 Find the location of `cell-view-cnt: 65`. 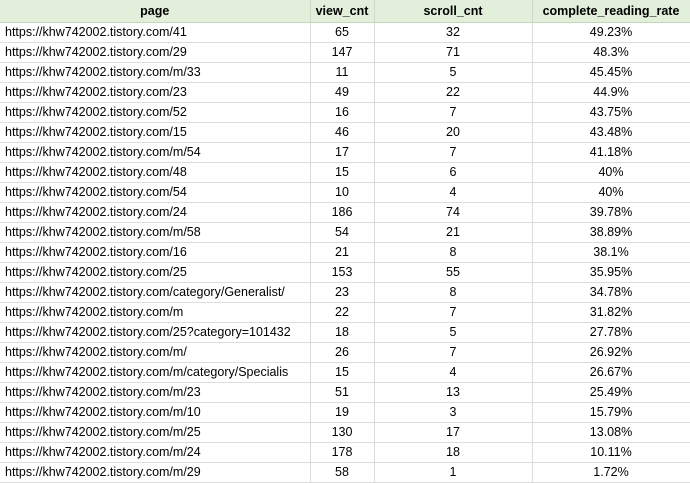

cell-view-cnt: 65 is located at coordinates (342, 32).